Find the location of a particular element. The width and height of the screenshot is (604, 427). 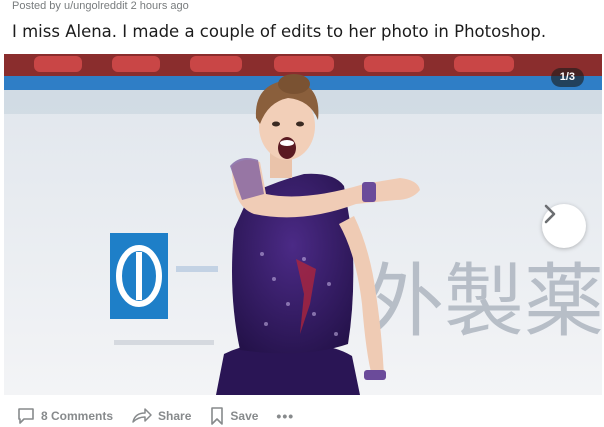

next-image-button is located at coordinates (564, 226).